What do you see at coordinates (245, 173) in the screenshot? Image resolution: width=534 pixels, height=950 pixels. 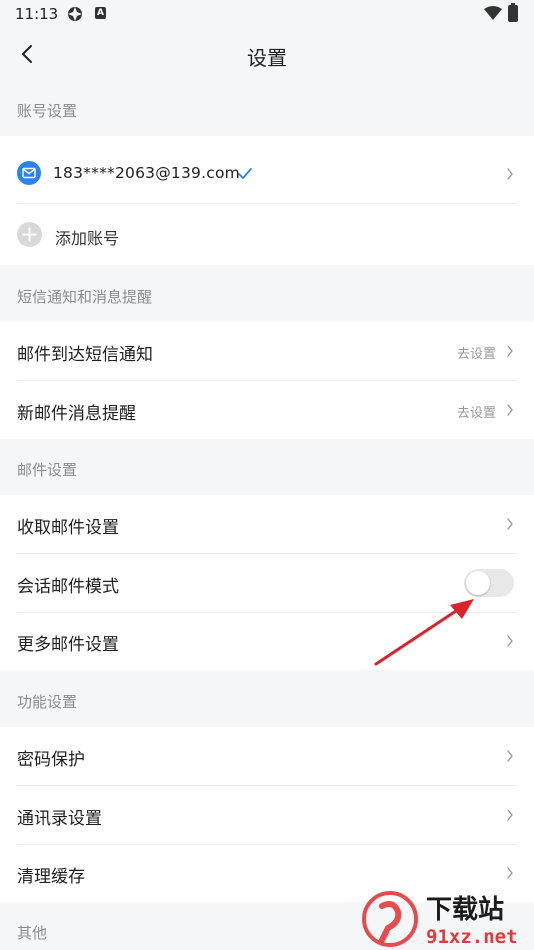 I see `checkmark-icon` at bounding box center [245, 173].